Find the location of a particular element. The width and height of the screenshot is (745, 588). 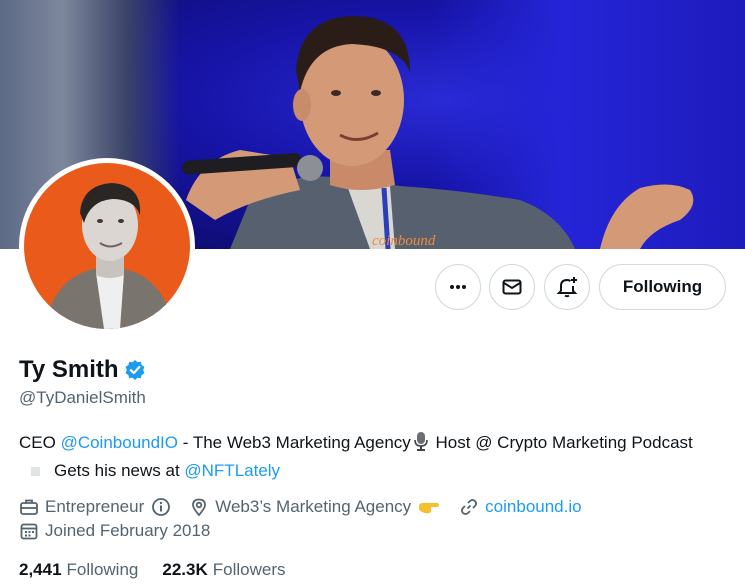

bio-mention-nftlately: @NFTLately is located at coordinates (232, 470).